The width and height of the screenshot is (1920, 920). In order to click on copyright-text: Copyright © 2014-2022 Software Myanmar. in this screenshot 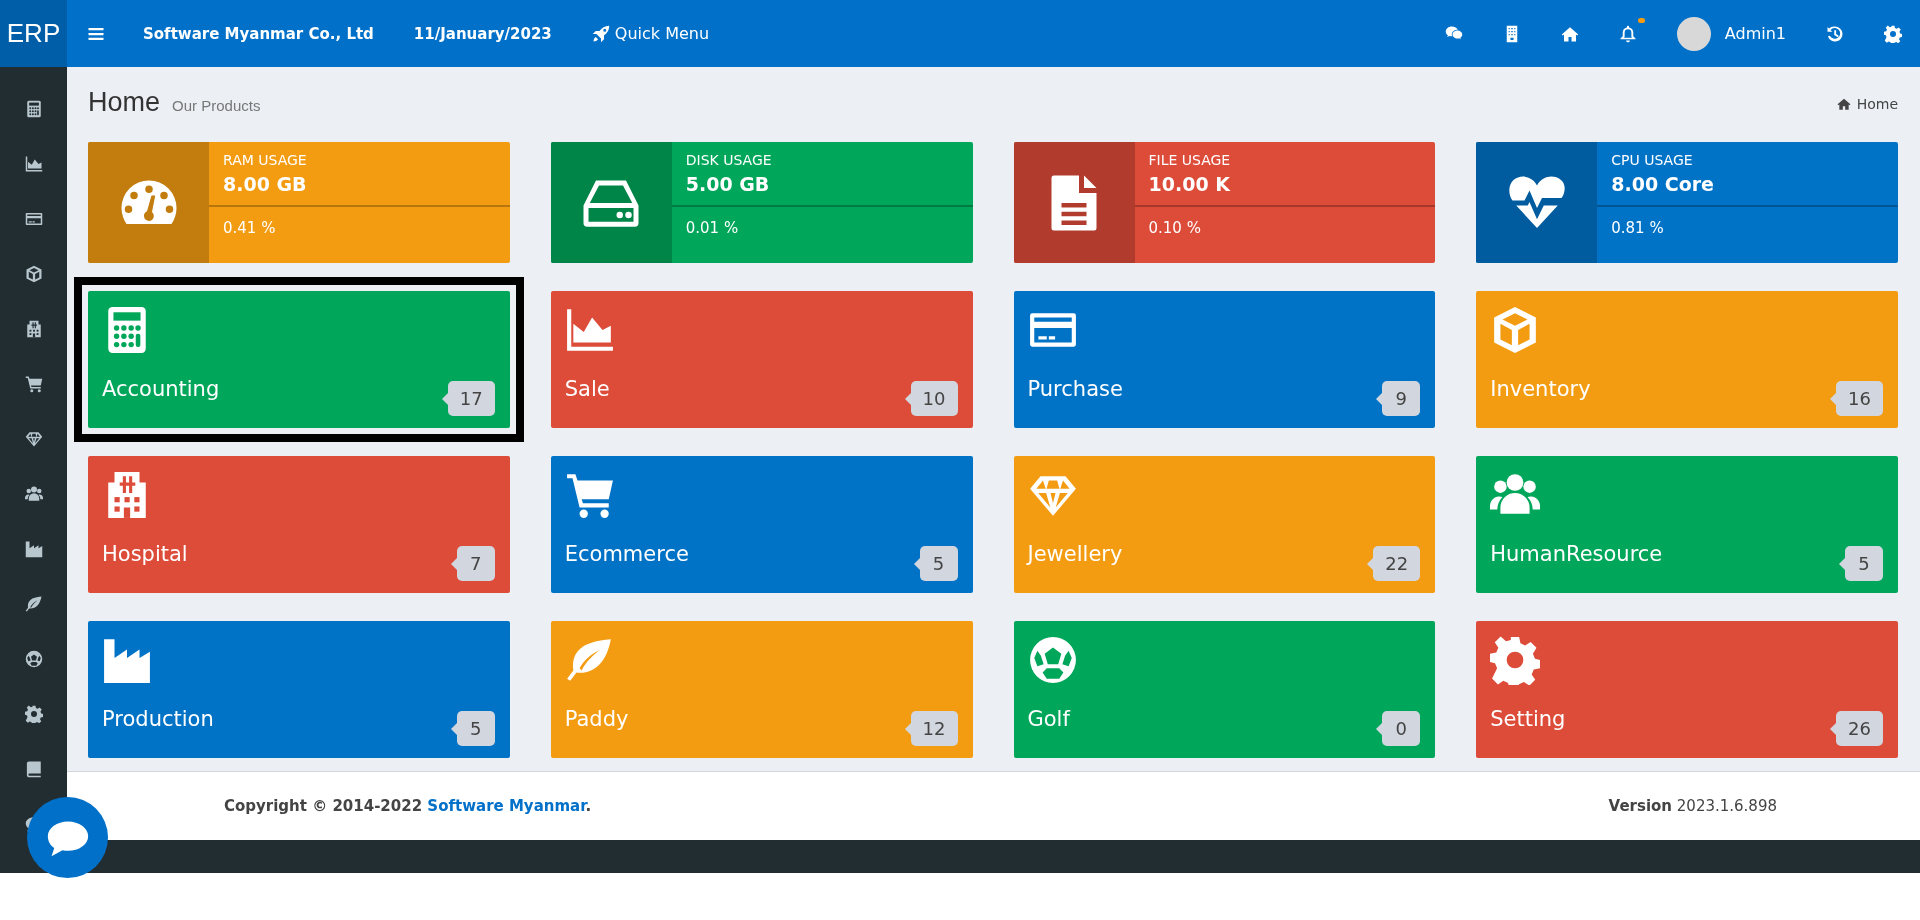, I will do `click(408, 806)`.